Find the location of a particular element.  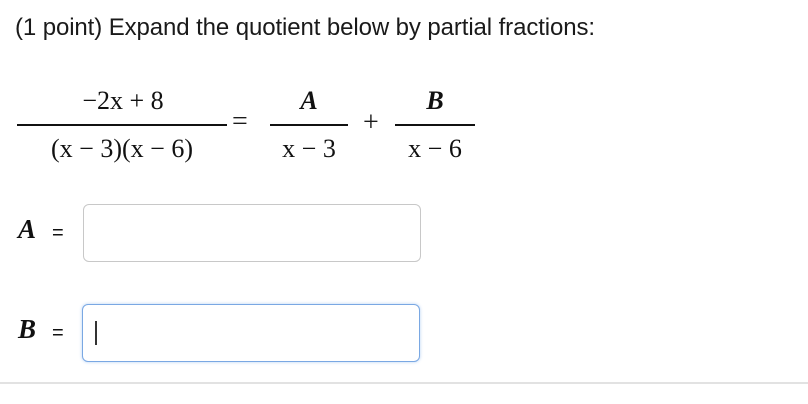

term2-numerator: B is located at coordinates (435, 100).